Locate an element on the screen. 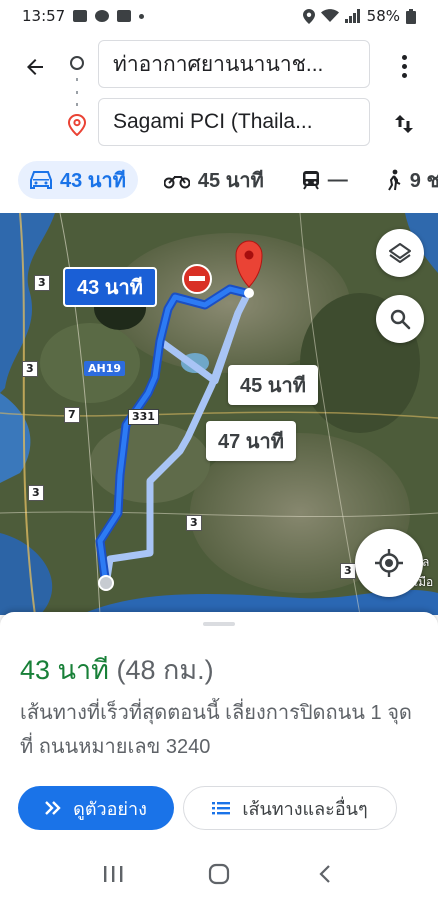  more-notifications-icon is located at coordinates (142, 16).